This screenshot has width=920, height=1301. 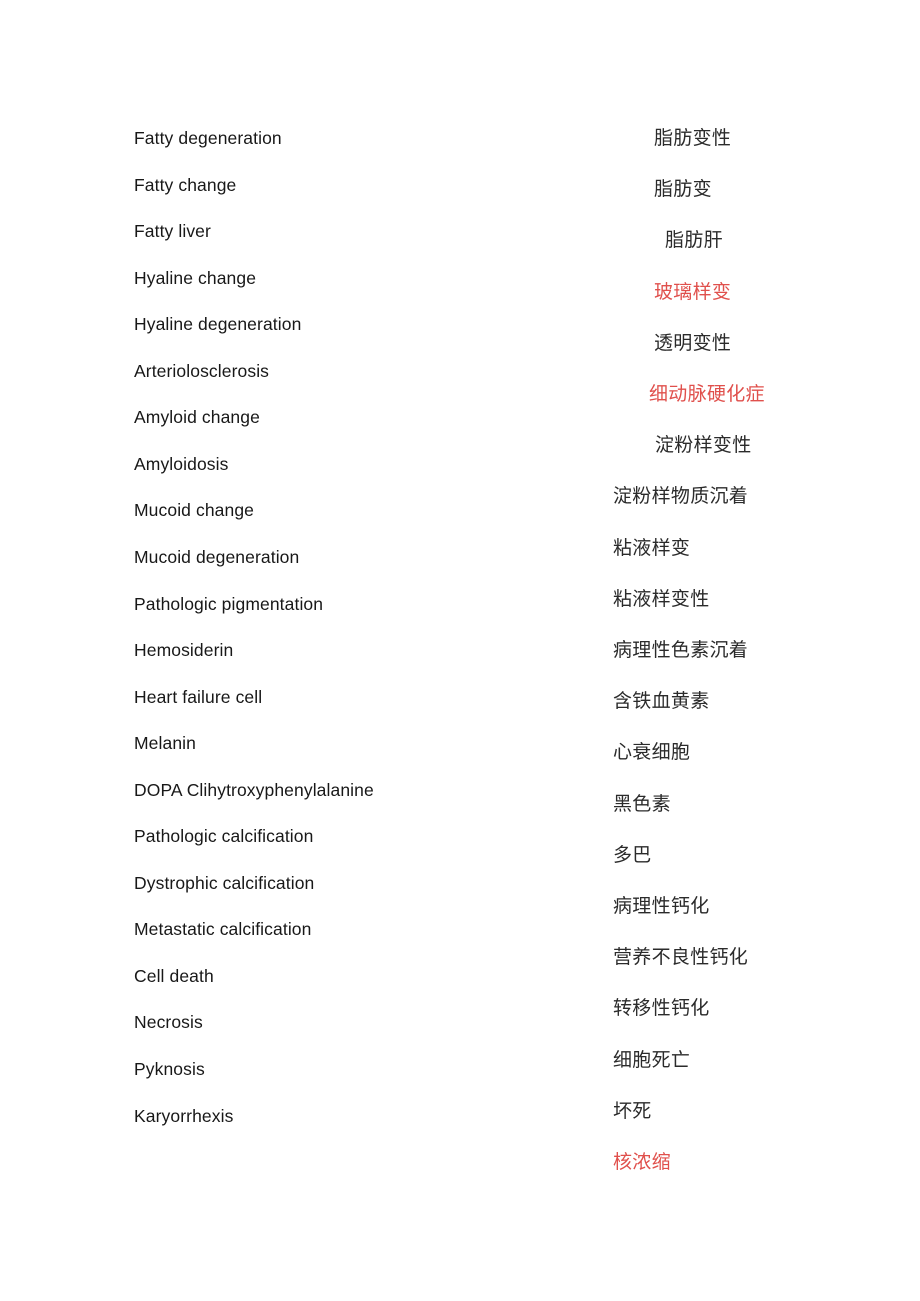 I want to click on glossary-term-chinese: 细动脉硬化症, so click(x=707, y=394).